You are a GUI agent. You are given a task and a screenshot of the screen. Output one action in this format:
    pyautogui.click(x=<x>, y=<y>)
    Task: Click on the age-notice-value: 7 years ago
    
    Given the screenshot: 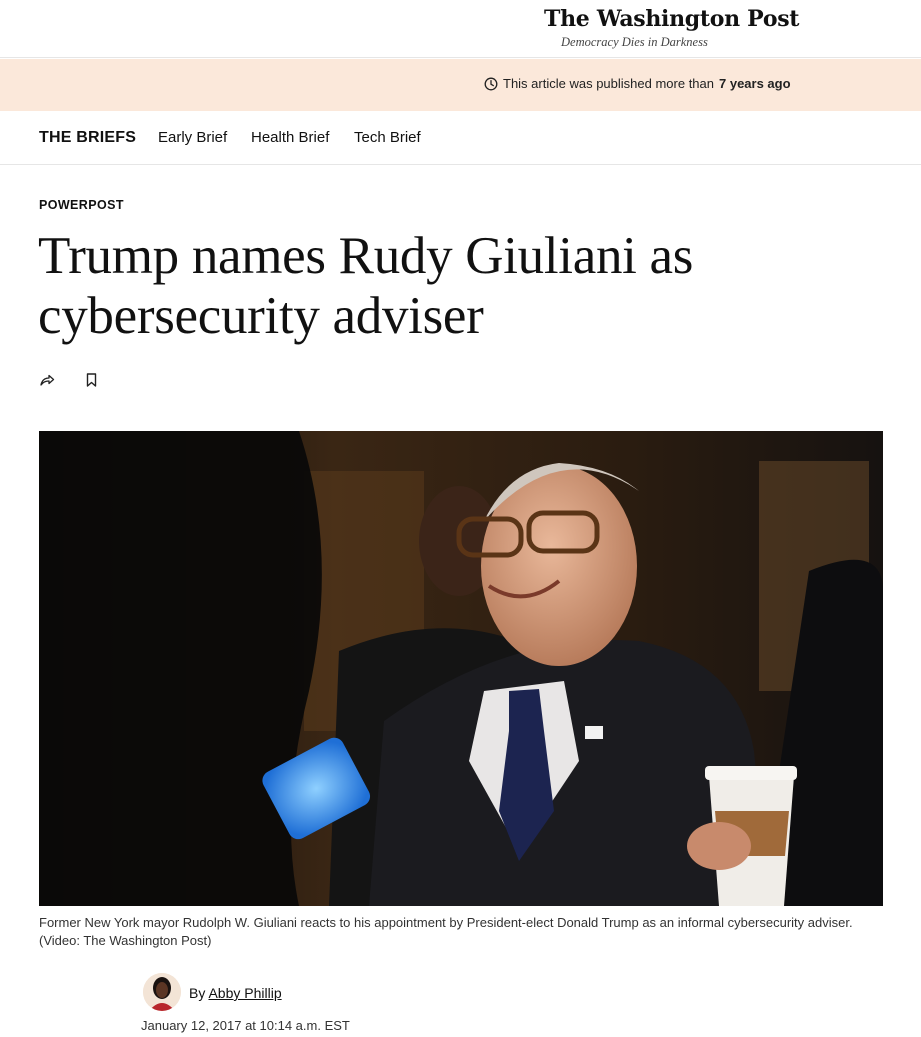 What is the action you would take?
    pyautogui.click(x=755, y=83)
    